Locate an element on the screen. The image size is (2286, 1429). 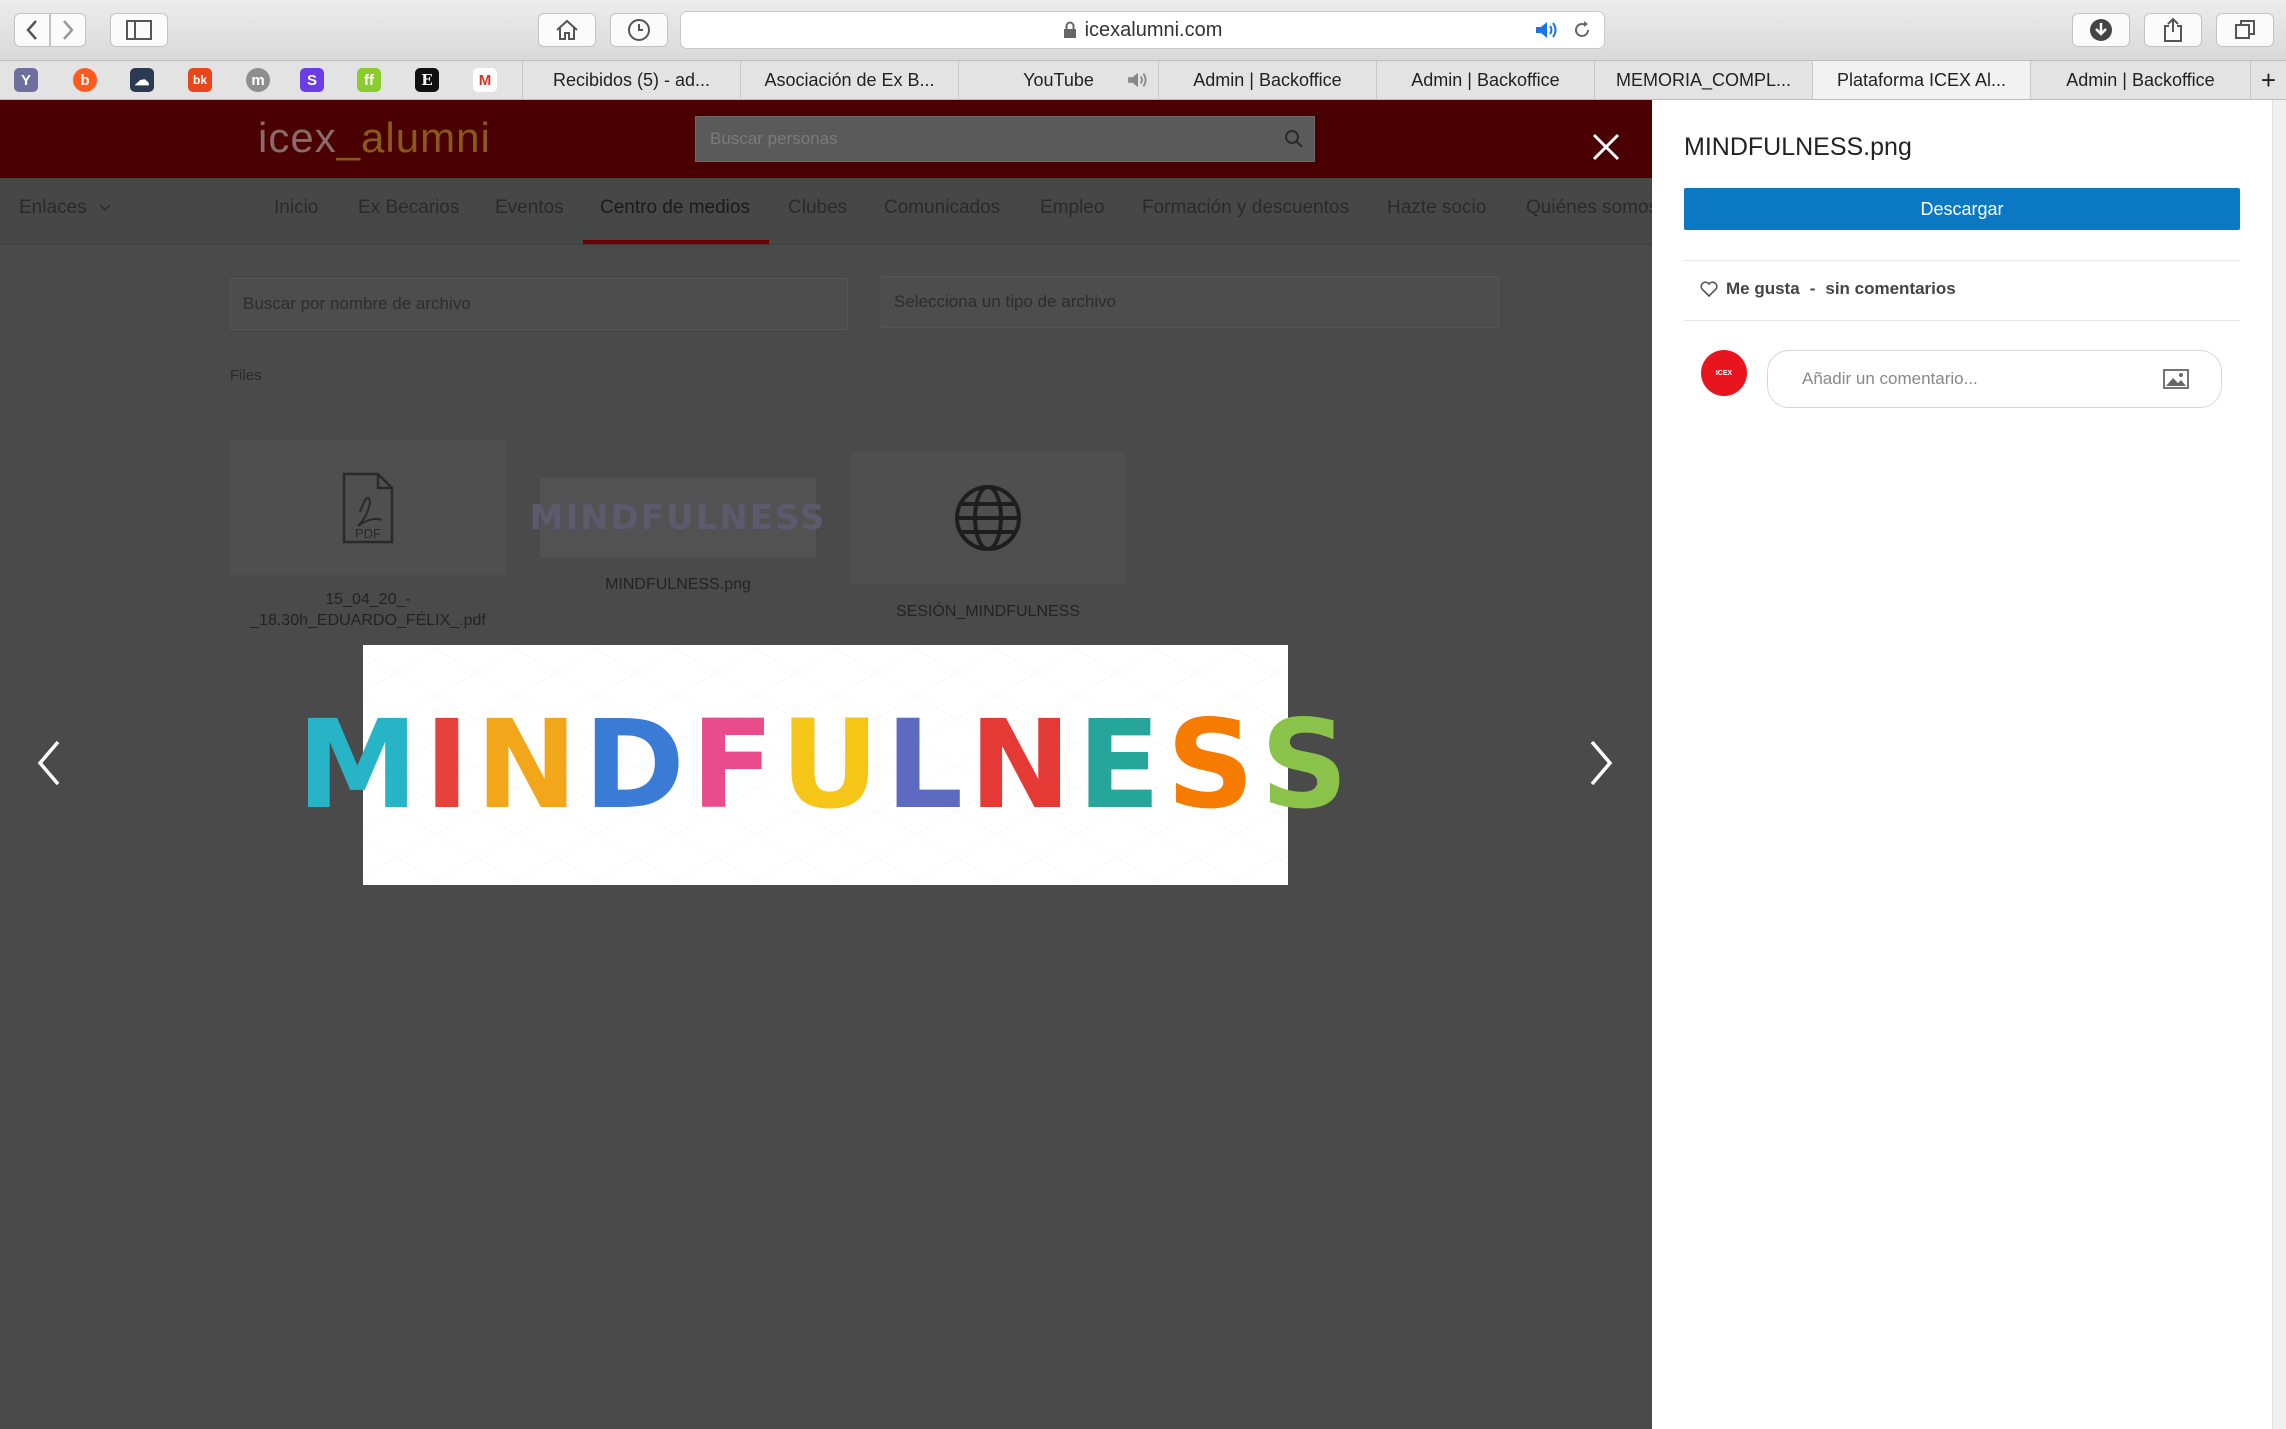
image-upload-icon is located at coordinates (2176, 379).